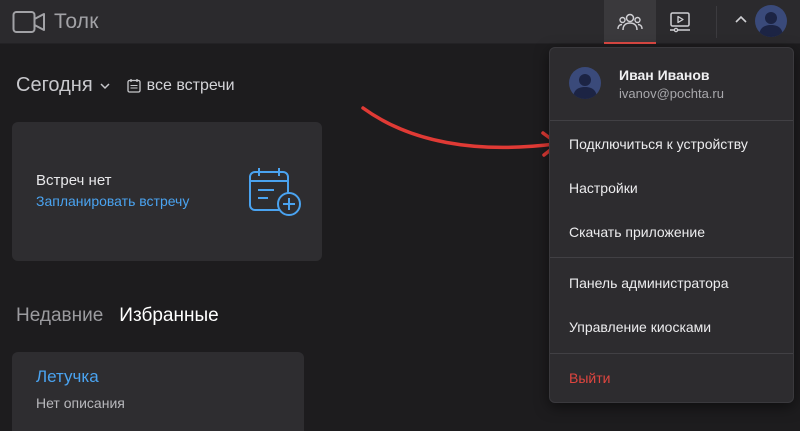  Describe the element at coordinates (105, 86) in the screenshot. I see `chevron-down-icon` at that location.